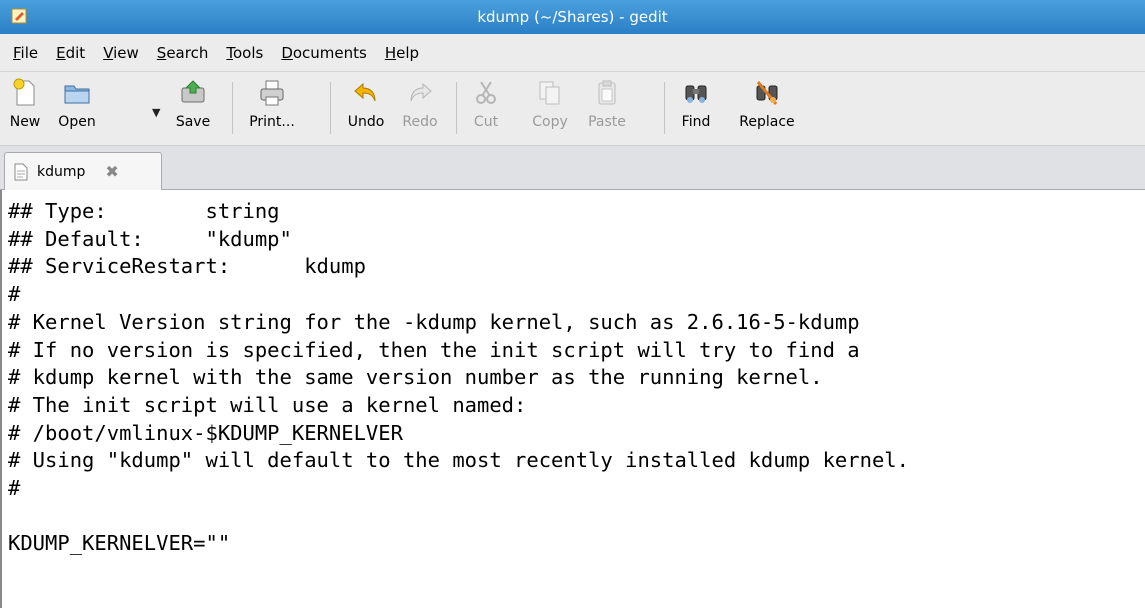 This screenshot has width=1145, height=608. Describe the element at coordinates (24, 92) in the screenshot. I see `new-document-icon` at that location.